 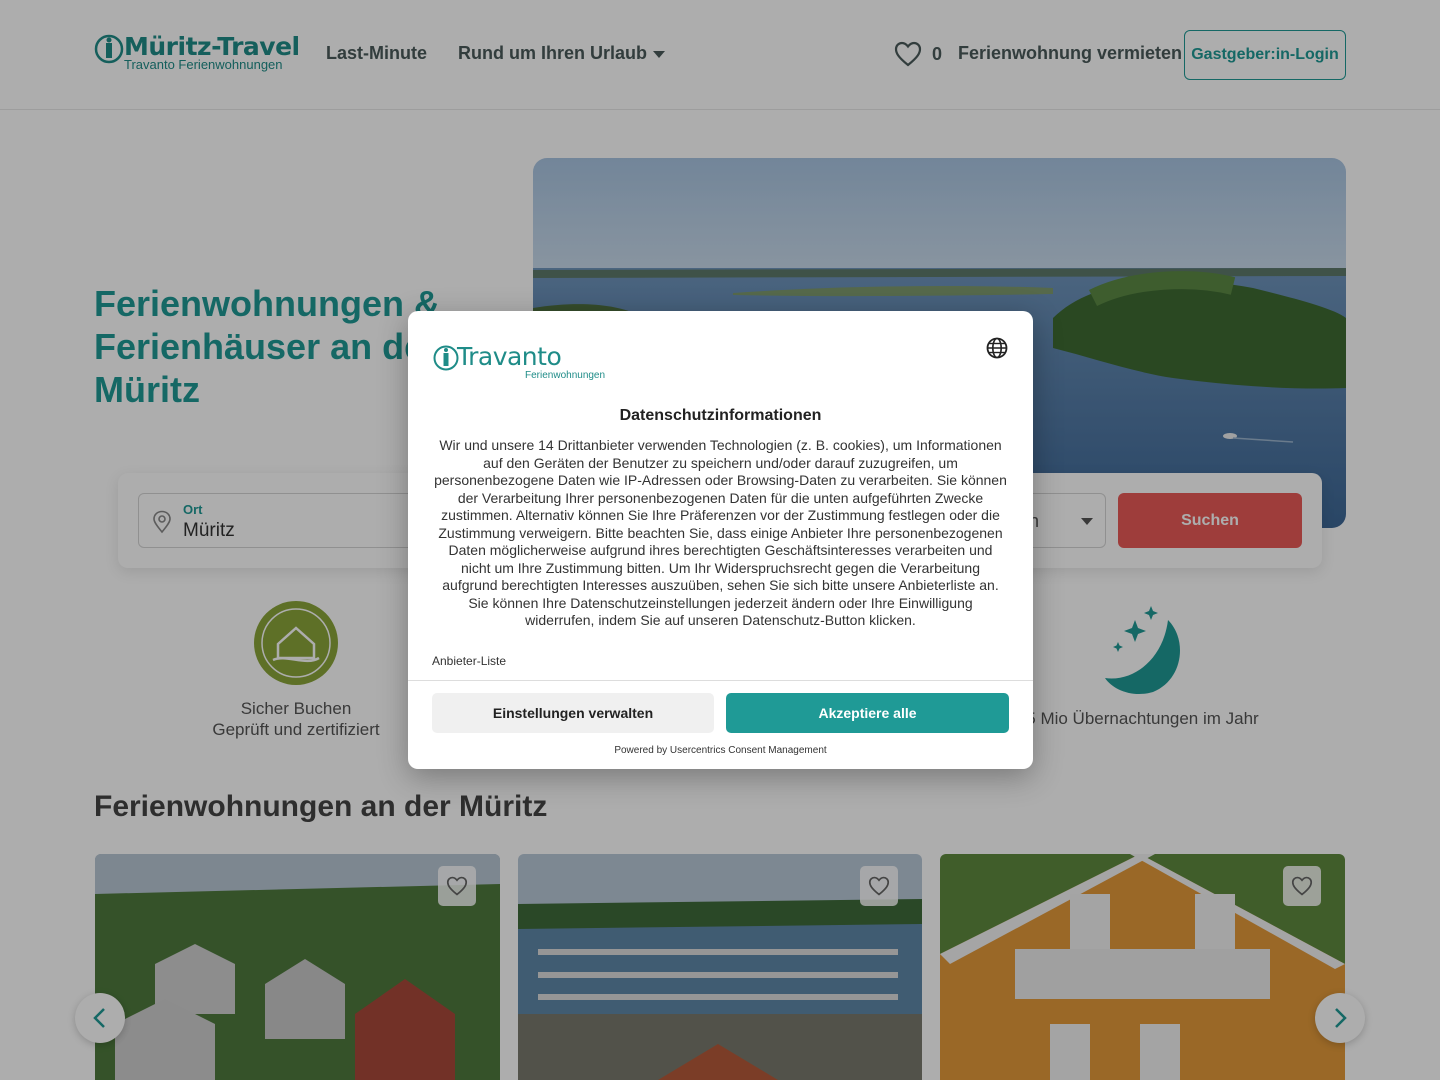 What do you see at coordinates (565, 375) in the screenshot?
I see `modal-logo-subtext: Ferienwohnungen` at bounding box center [565, 375].